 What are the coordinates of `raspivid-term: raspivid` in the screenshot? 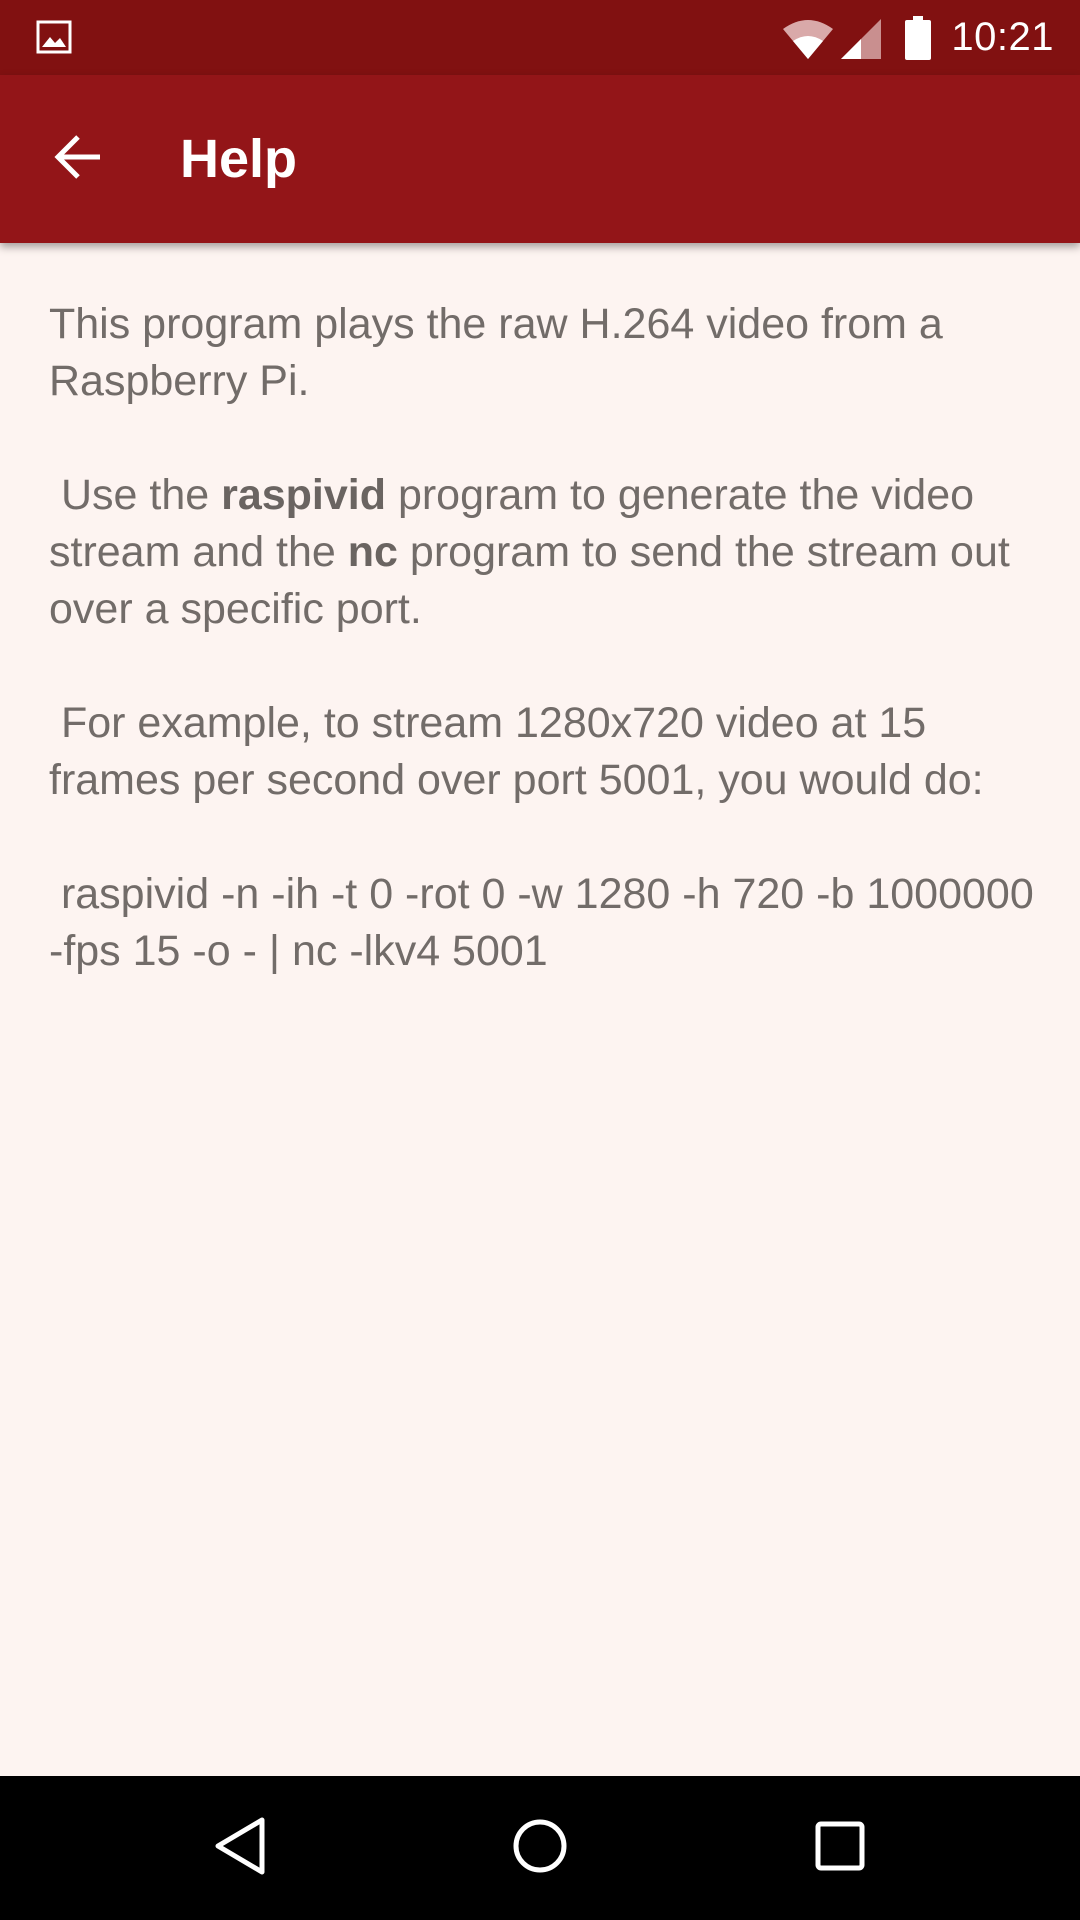 It's located at (303, 495).